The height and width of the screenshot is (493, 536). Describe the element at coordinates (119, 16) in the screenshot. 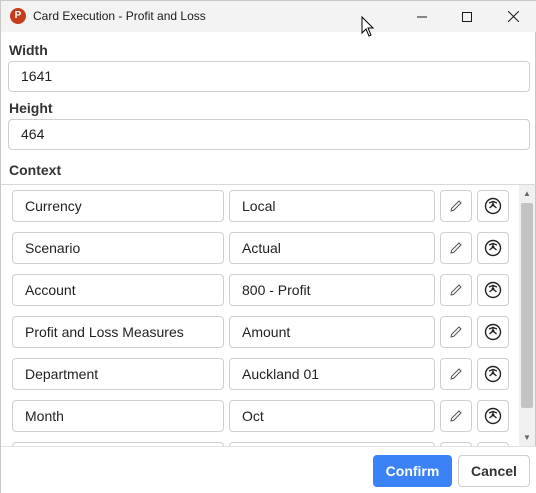

I see `window-title: Card Execution - Profit and Loss` at that location.